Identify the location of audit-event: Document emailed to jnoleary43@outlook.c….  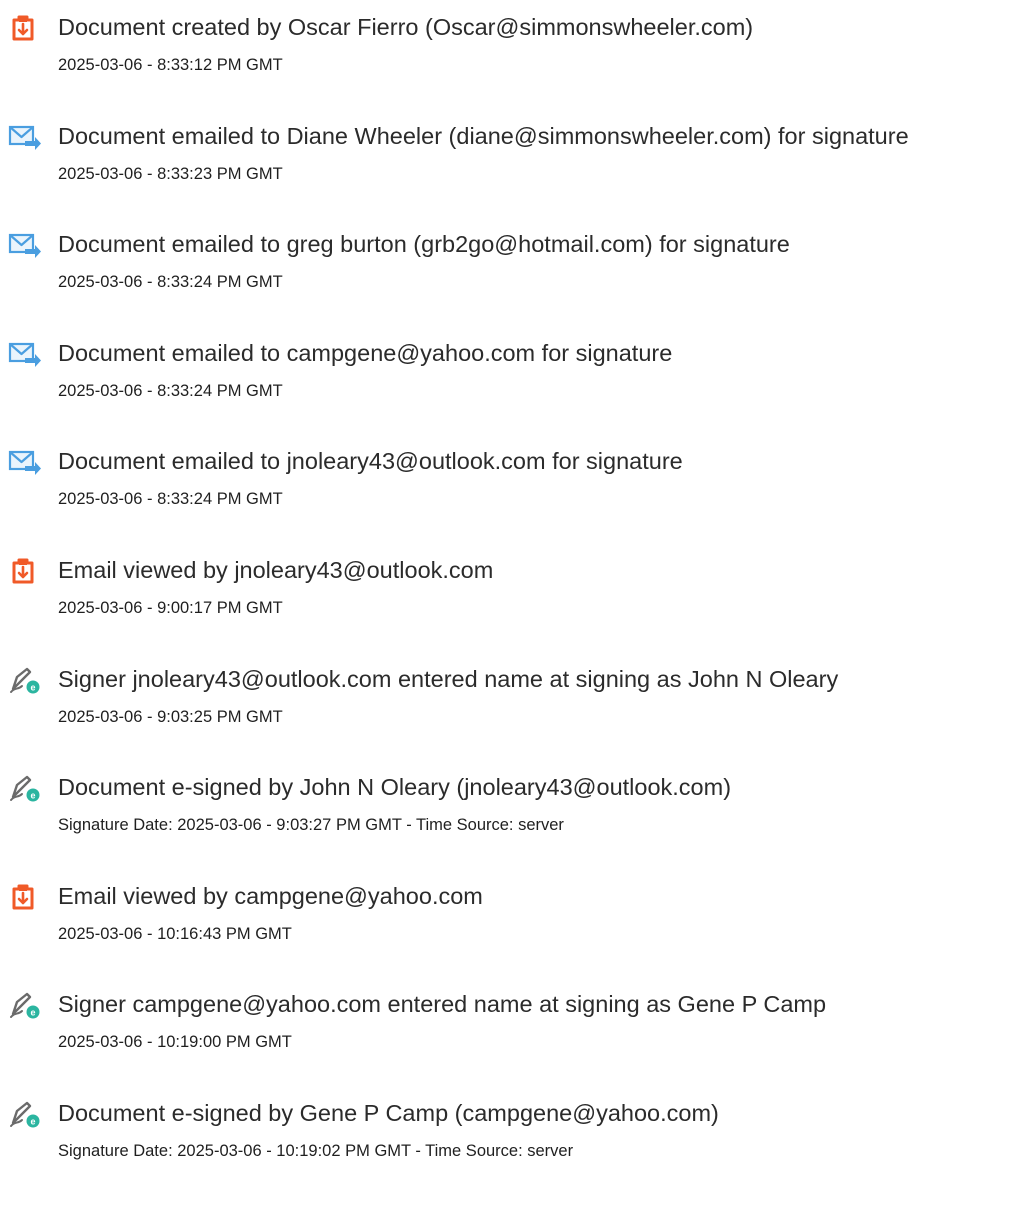
(514, 487).